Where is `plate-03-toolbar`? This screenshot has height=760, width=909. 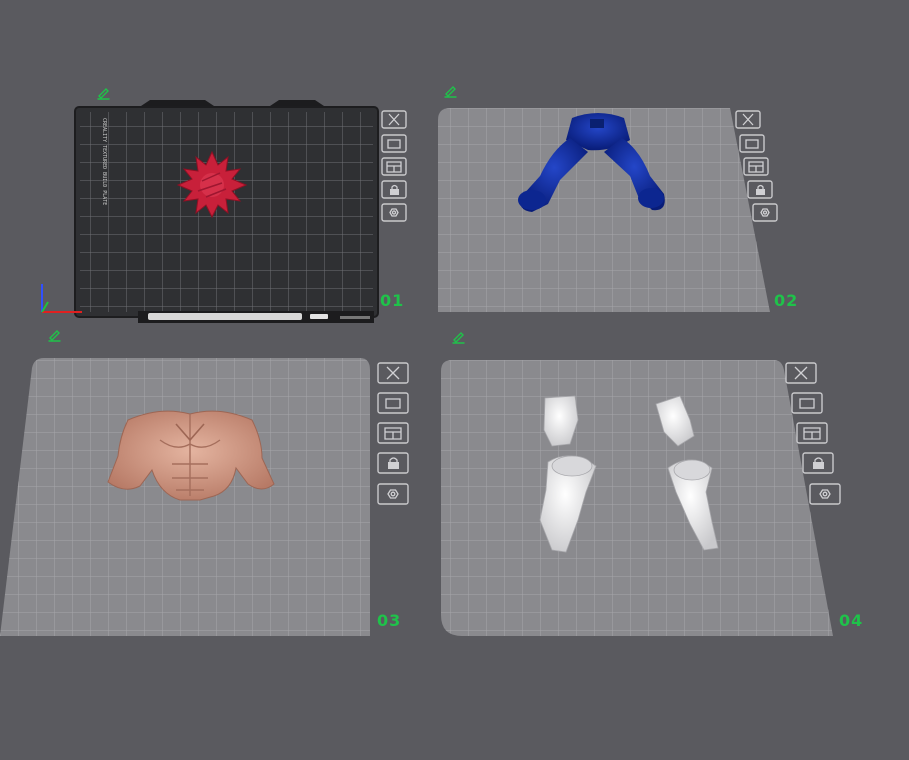 plate-03-toolbar is located at coordinates (393, 433).